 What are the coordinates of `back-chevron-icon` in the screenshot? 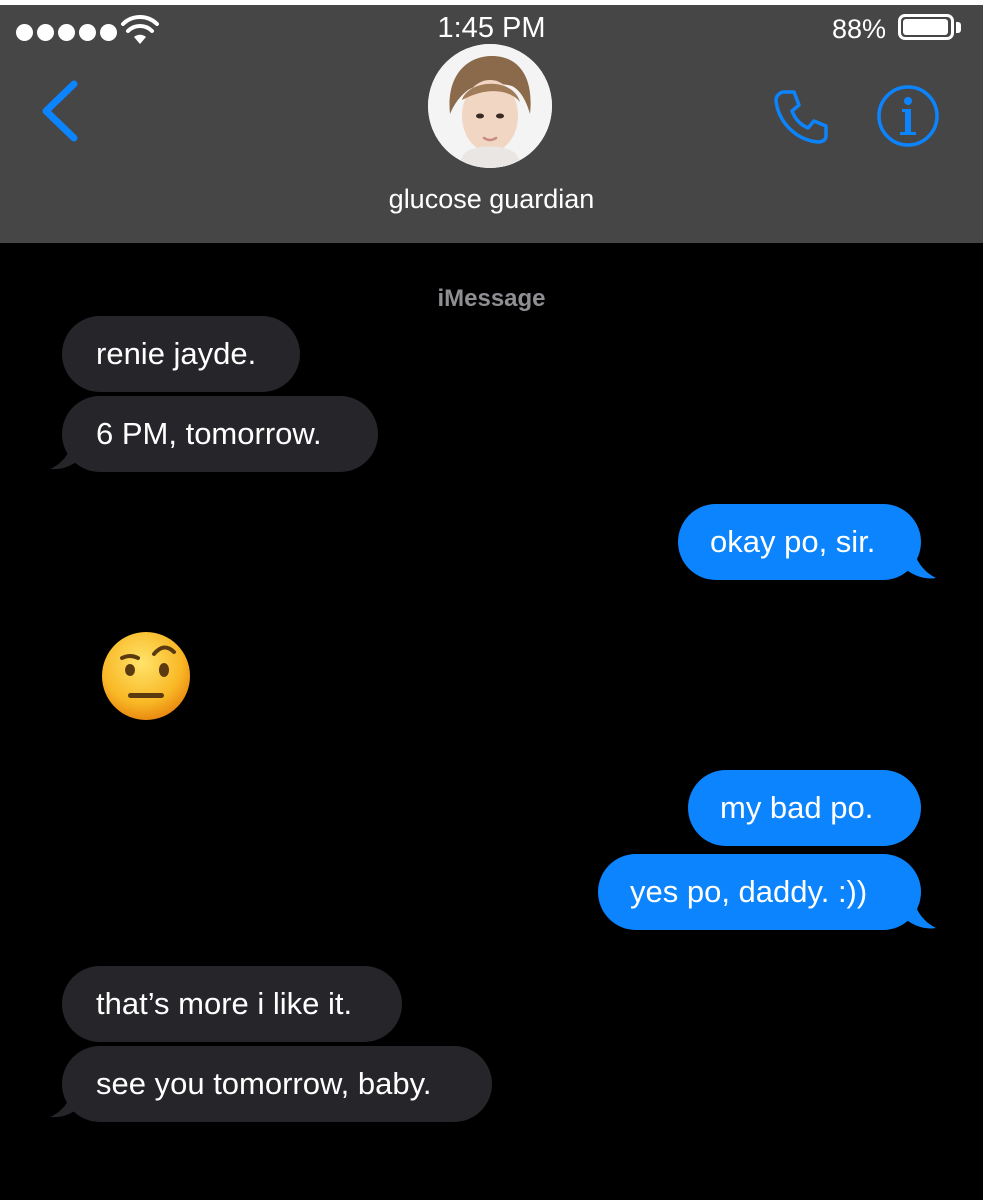 It's located at (60, 111).